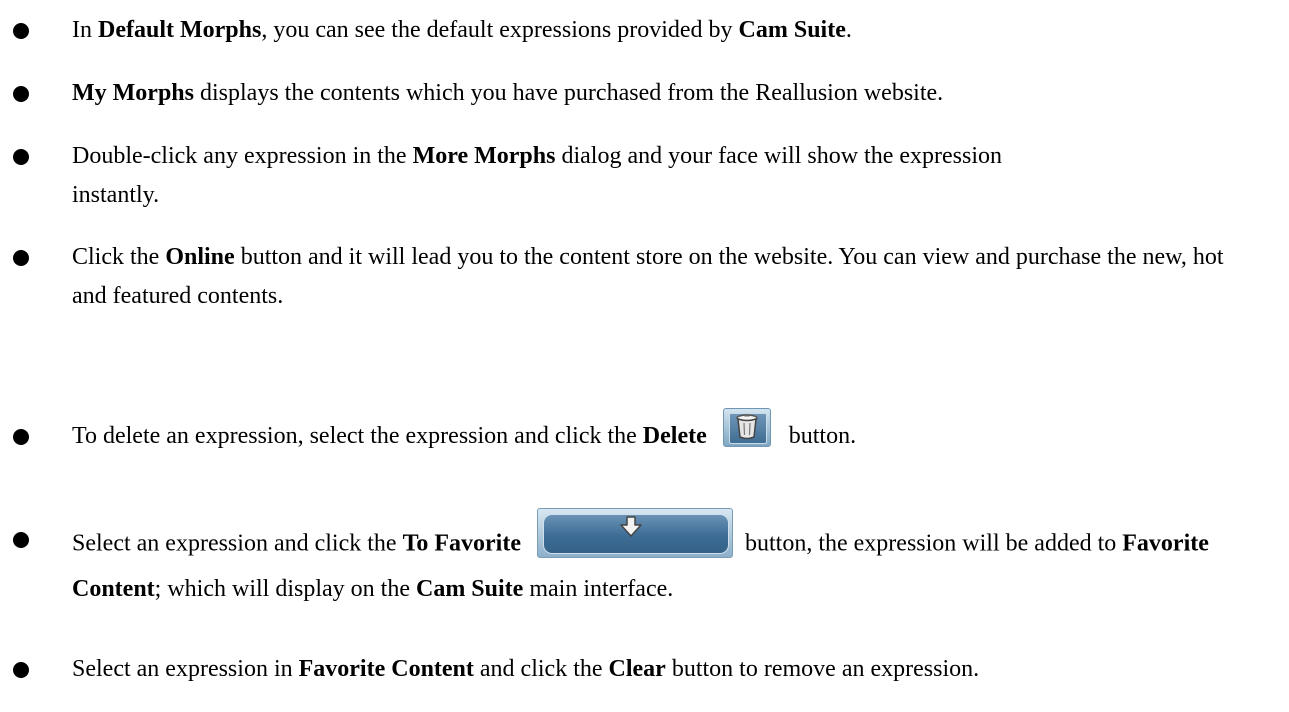  What do you see at coordinates (242, 156) in the screenshot?
I see `text-segment: Double-click any expression in the` at bounding box center [242, 156].